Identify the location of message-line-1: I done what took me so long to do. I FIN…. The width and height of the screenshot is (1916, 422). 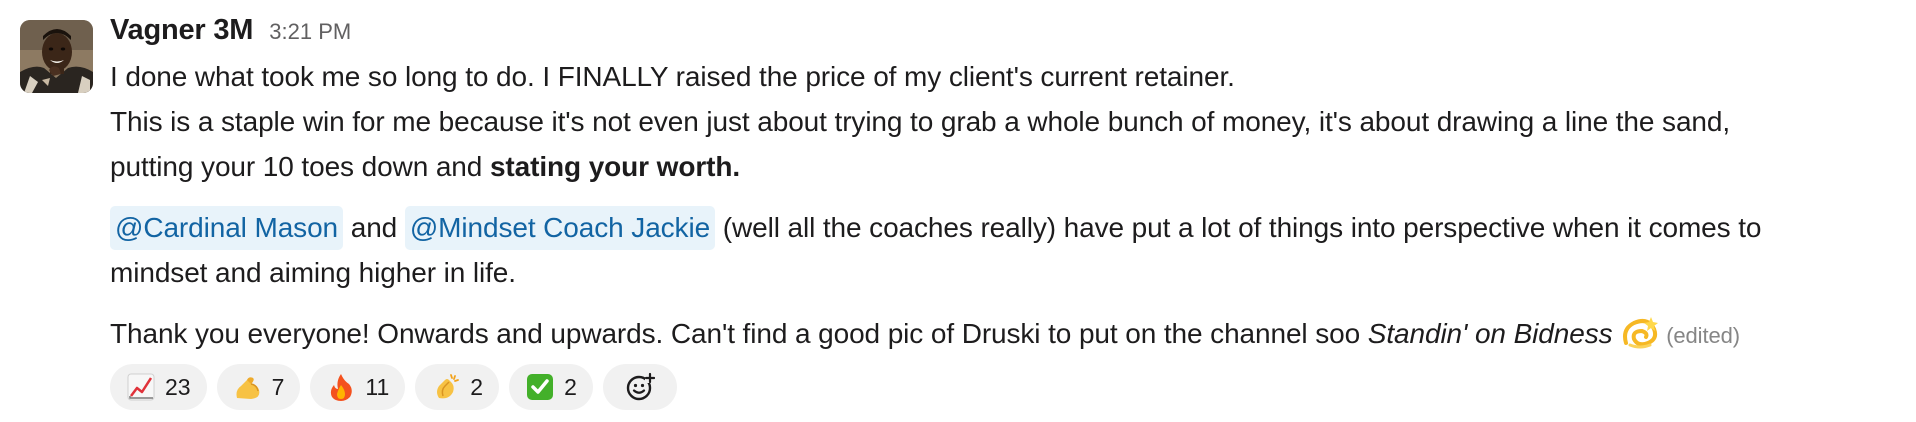
(672, 76).